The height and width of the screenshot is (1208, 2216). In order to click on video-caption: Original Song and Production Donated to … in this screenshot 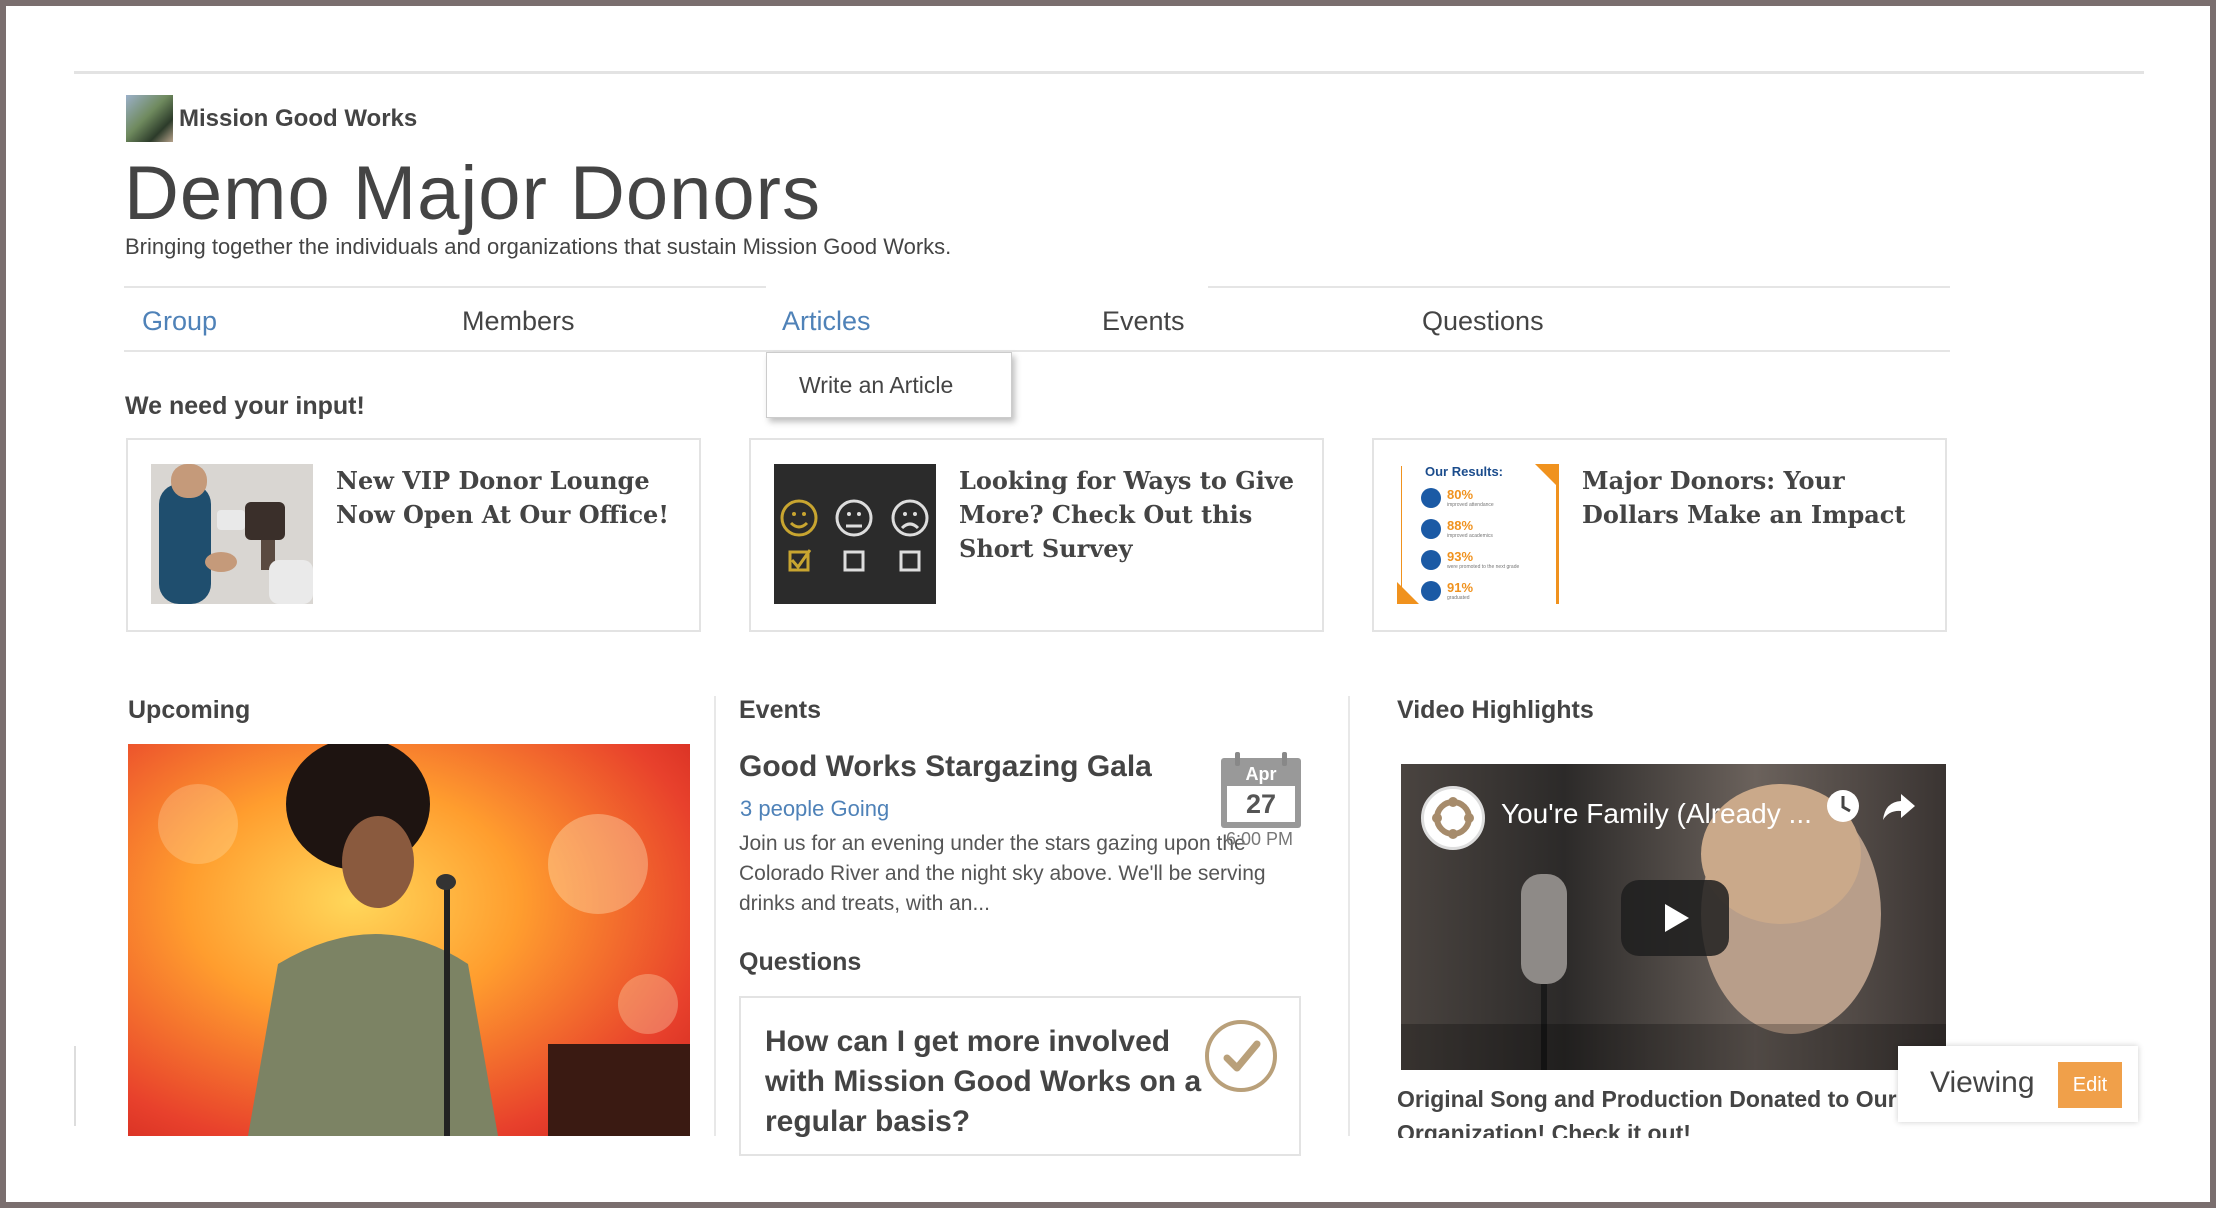, I will do `click(1657, 1110)`.